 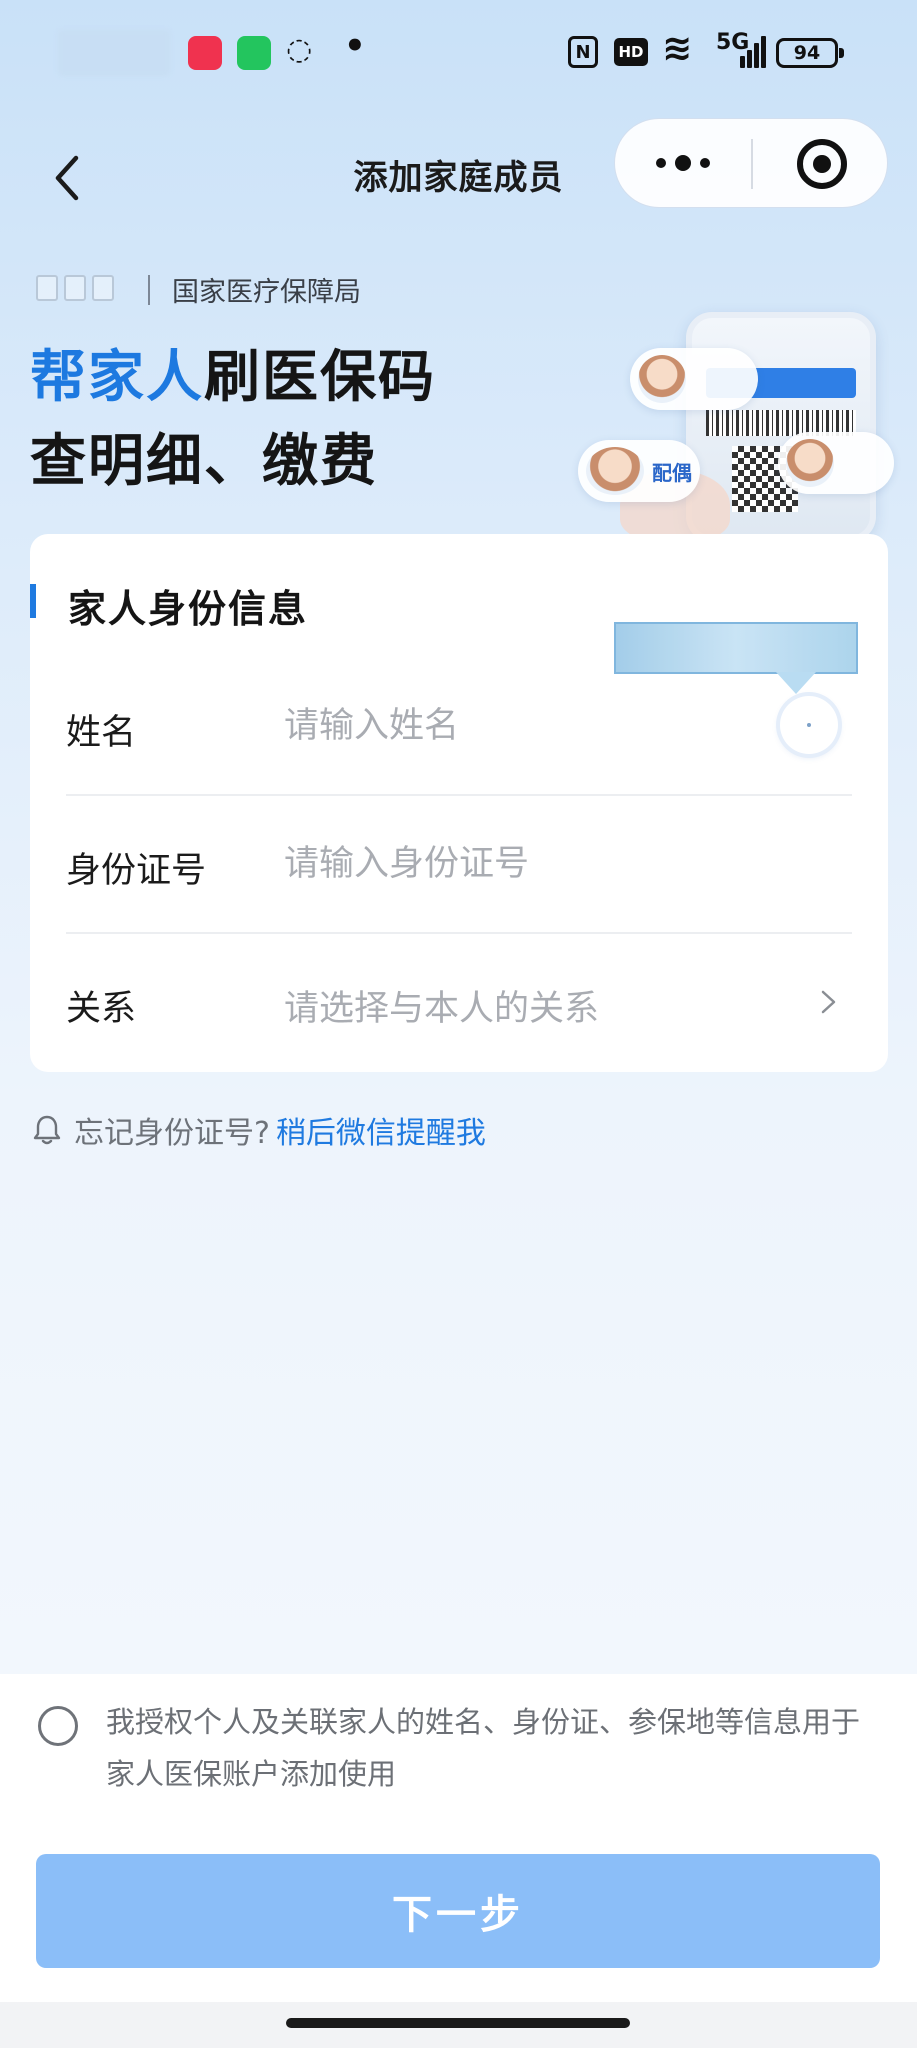 I want to click on headline-line-1: 帮家人刷医保码, so click(x=233, y=378).